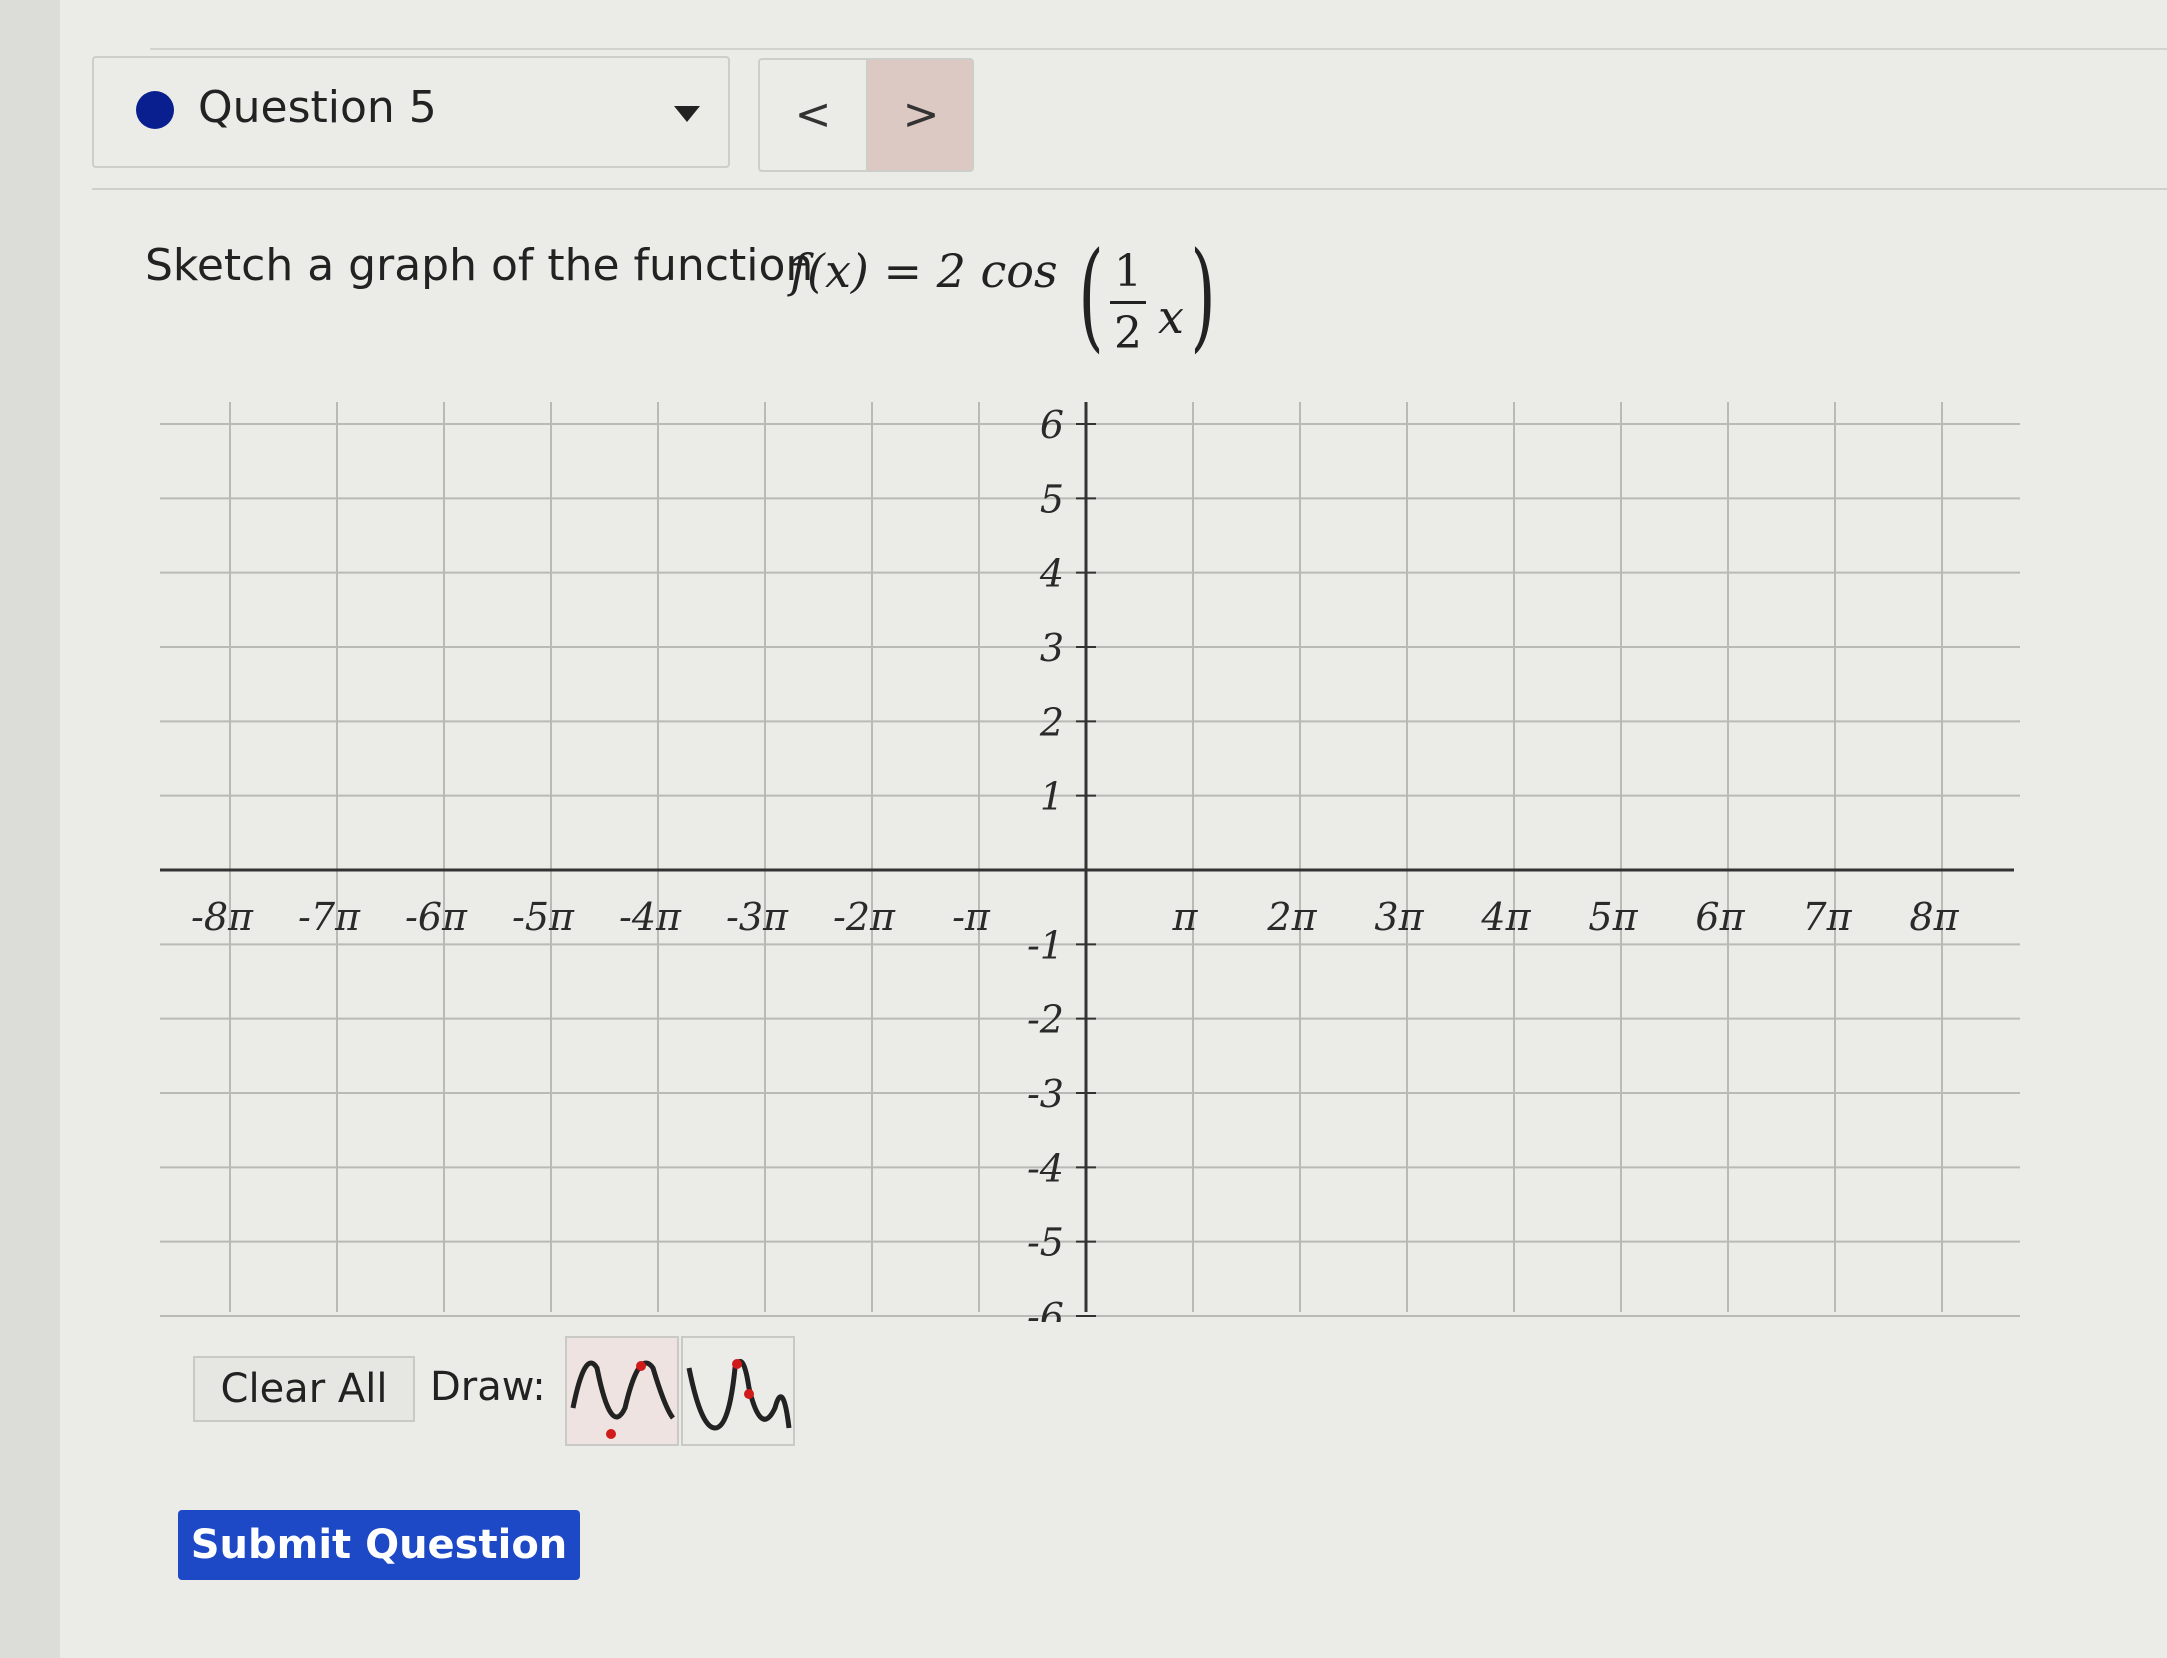 This screenshot has width=2167, height=1658. Describe the element at coordinates (1052, 499) in the screenshot. I see `y-tick-label: 5` at that location.